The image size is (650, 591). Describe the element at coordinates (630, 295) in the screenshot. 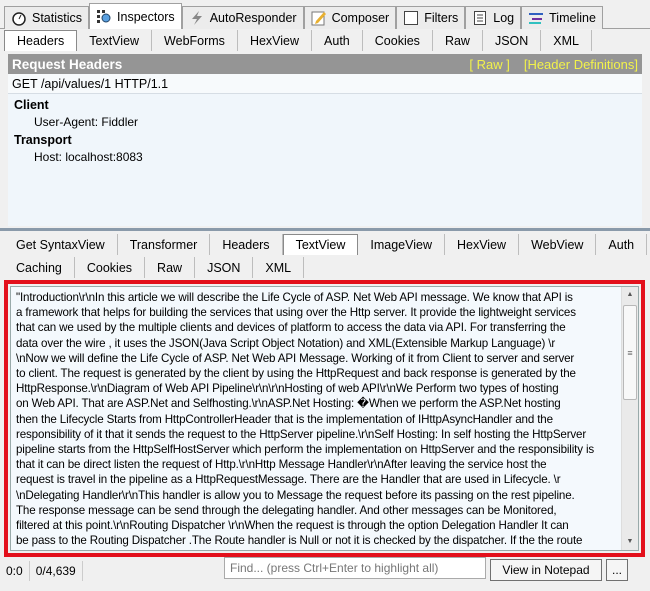

I see `scroll-up-icon: ▲` at that location.